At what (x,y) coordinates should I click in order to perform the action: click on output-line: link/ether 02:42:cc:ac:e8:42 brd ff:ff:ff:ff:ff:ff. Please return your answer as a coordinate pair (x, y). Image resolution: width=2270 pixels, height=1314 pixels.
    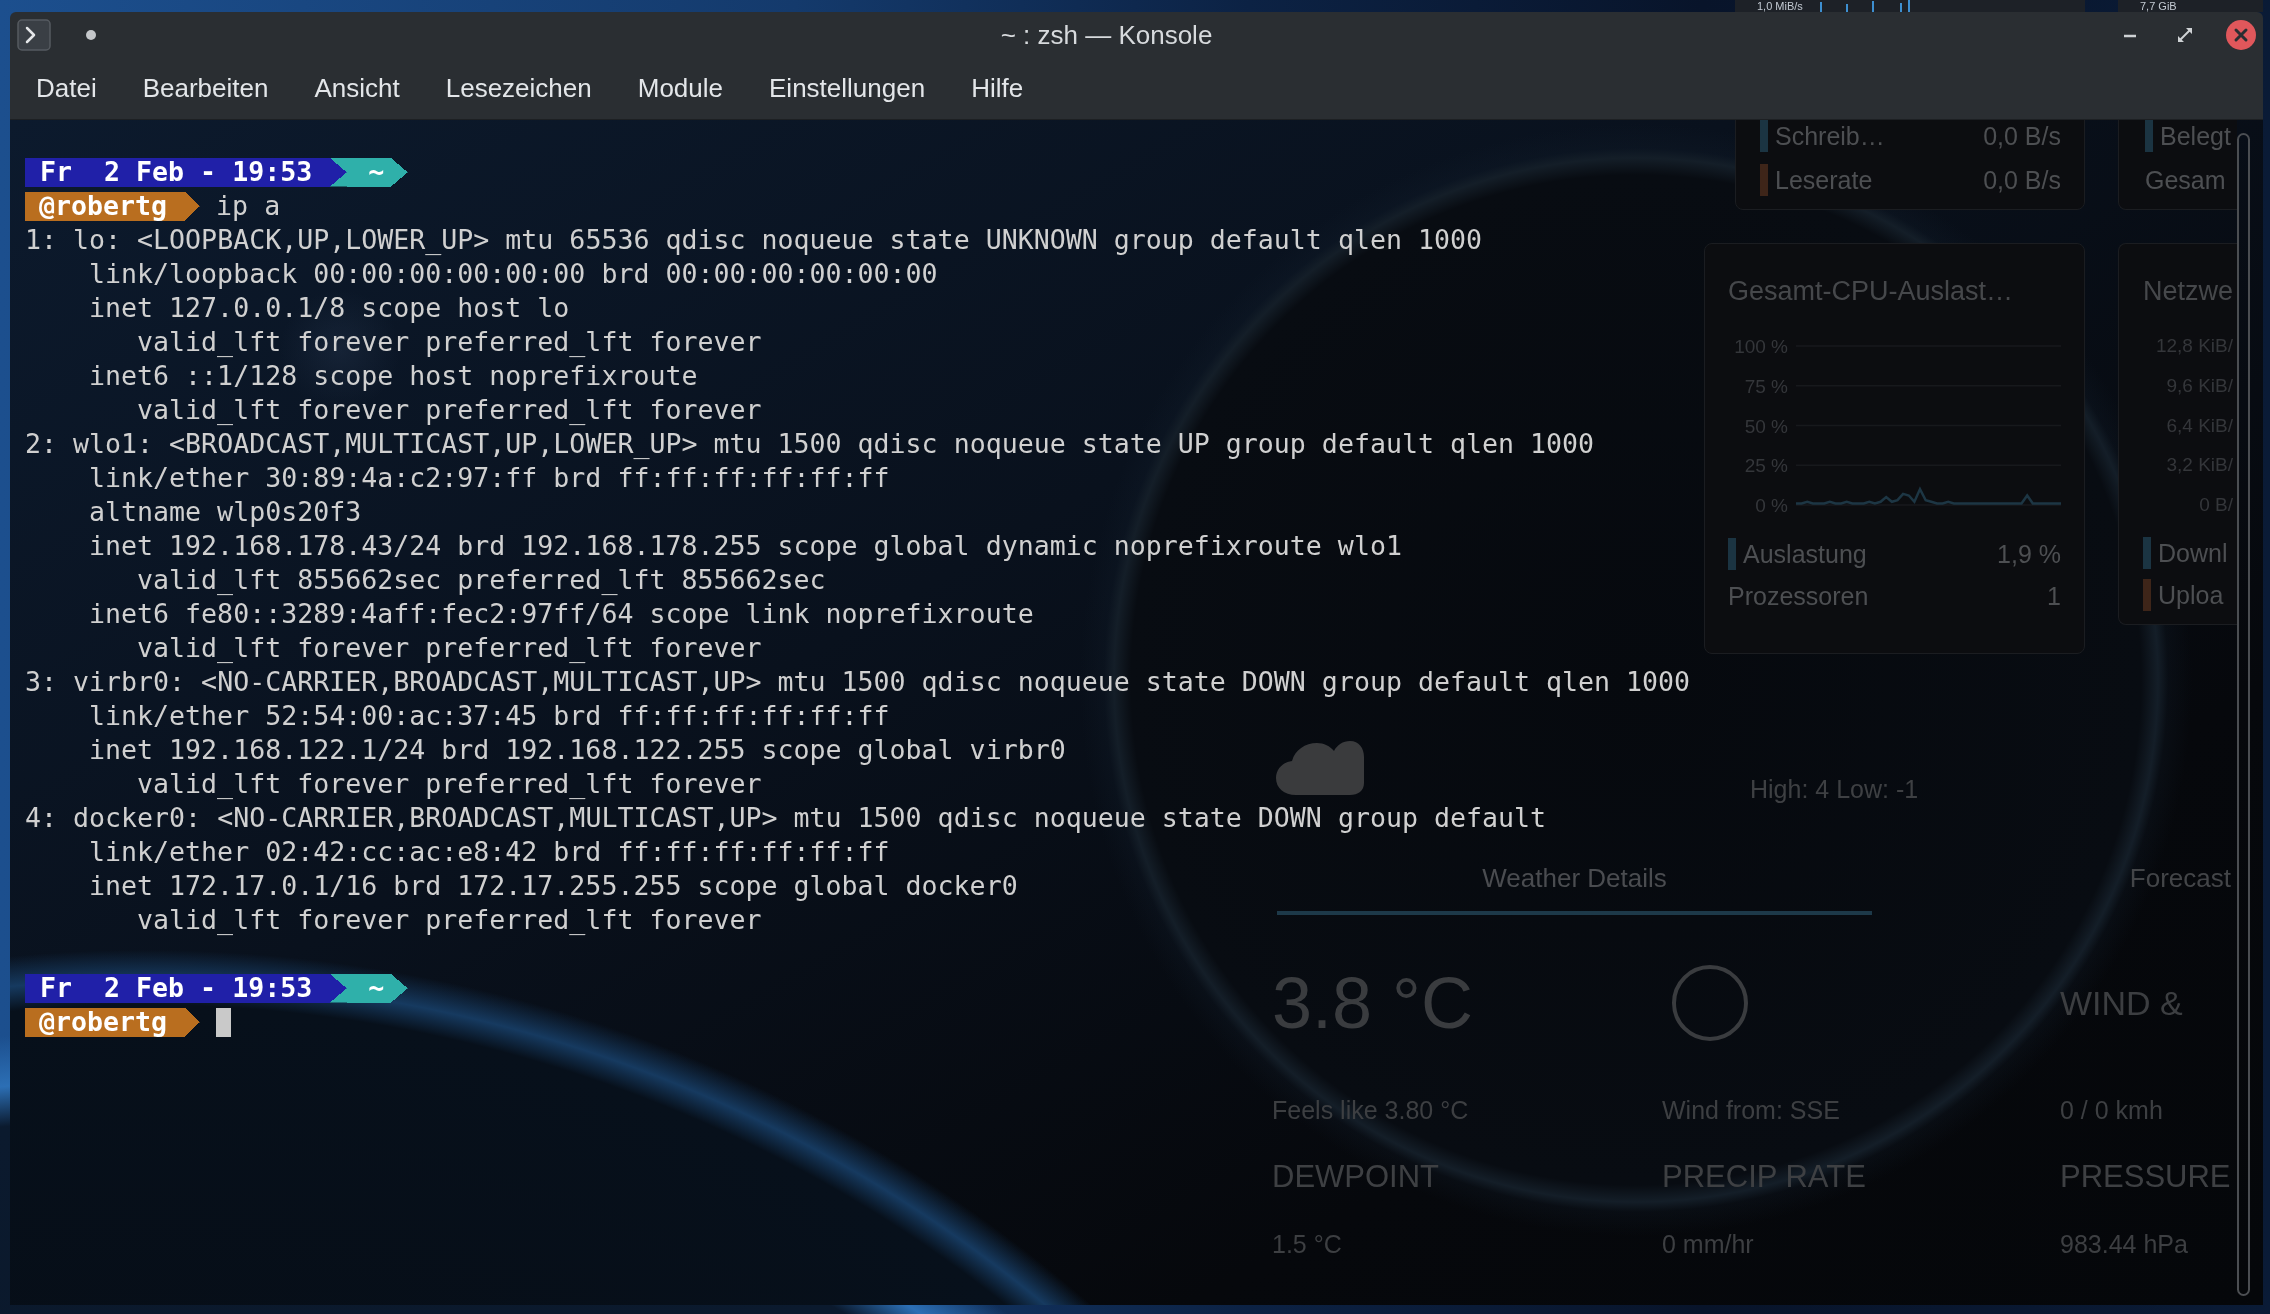
    Looking at the image, I should click on (489, 852).